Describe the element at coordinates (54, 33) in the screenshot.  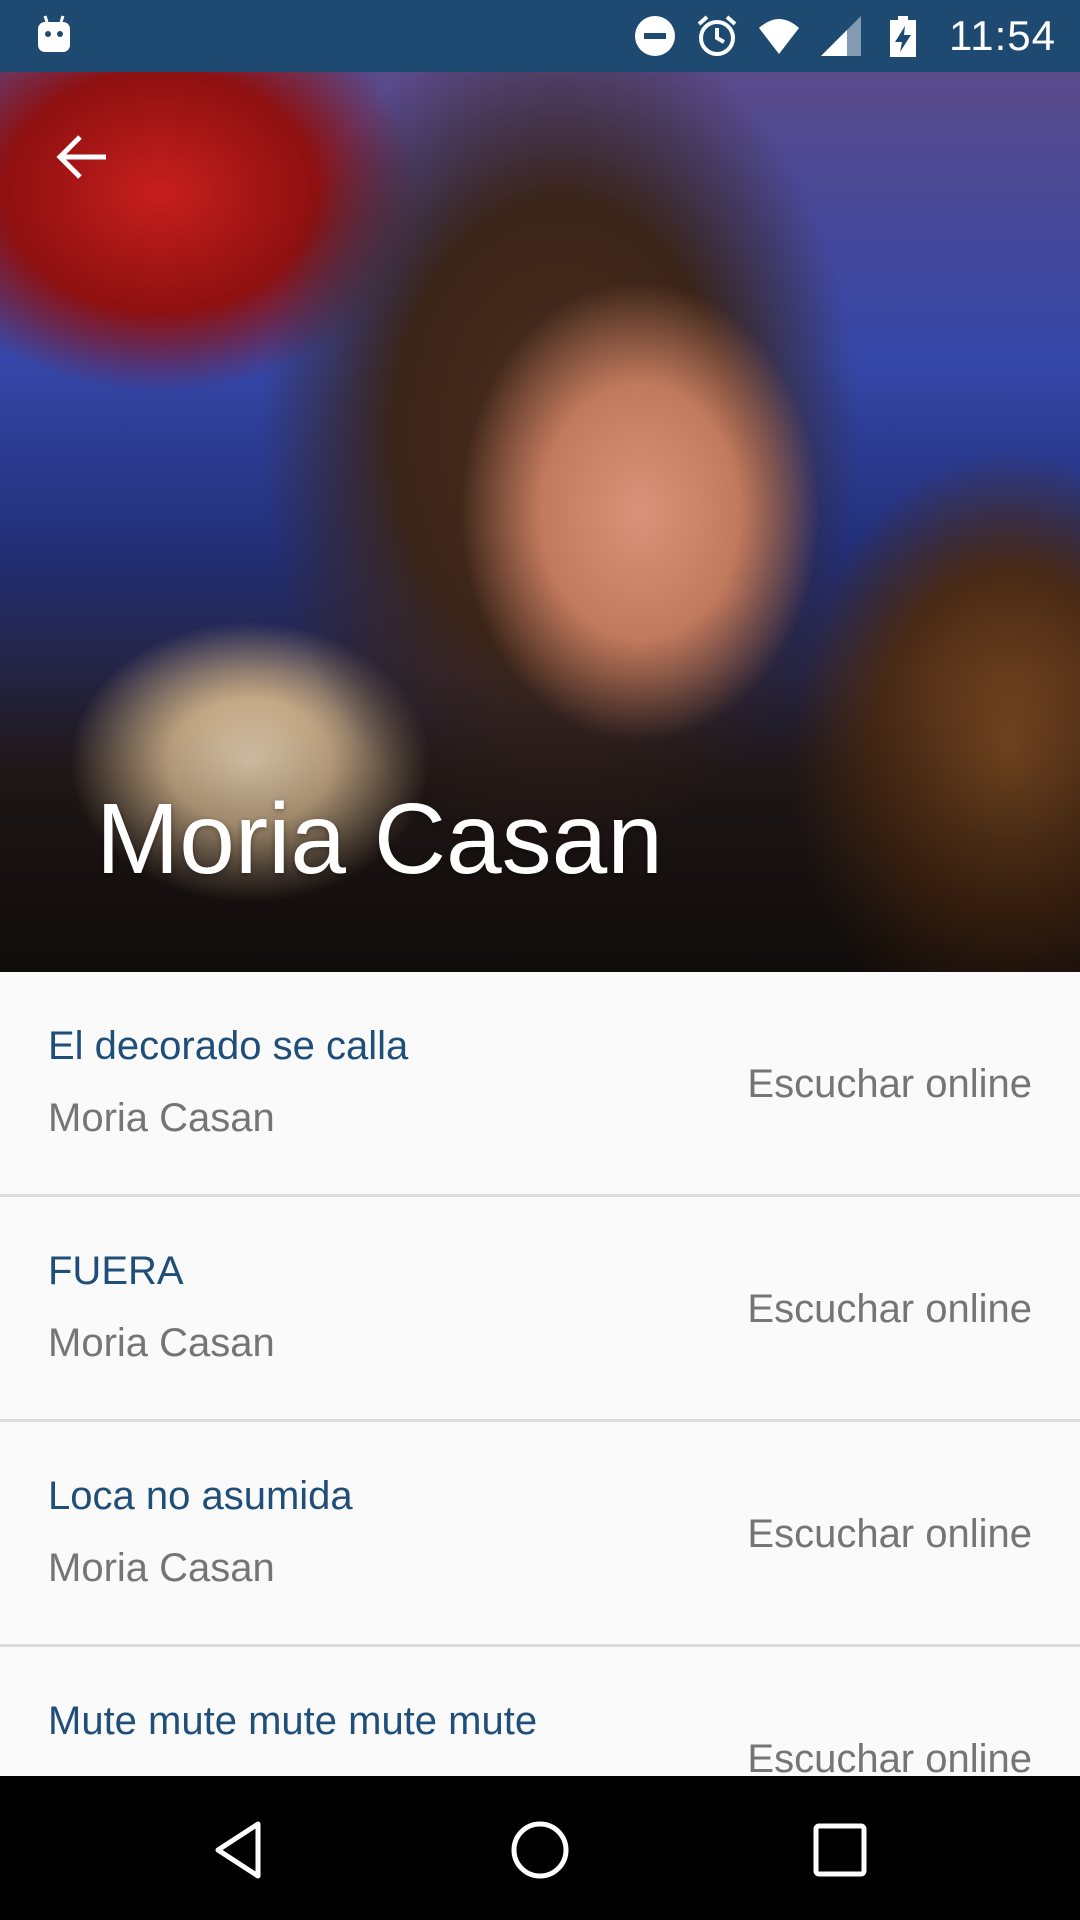
I see `android-notification-icon` at that location.